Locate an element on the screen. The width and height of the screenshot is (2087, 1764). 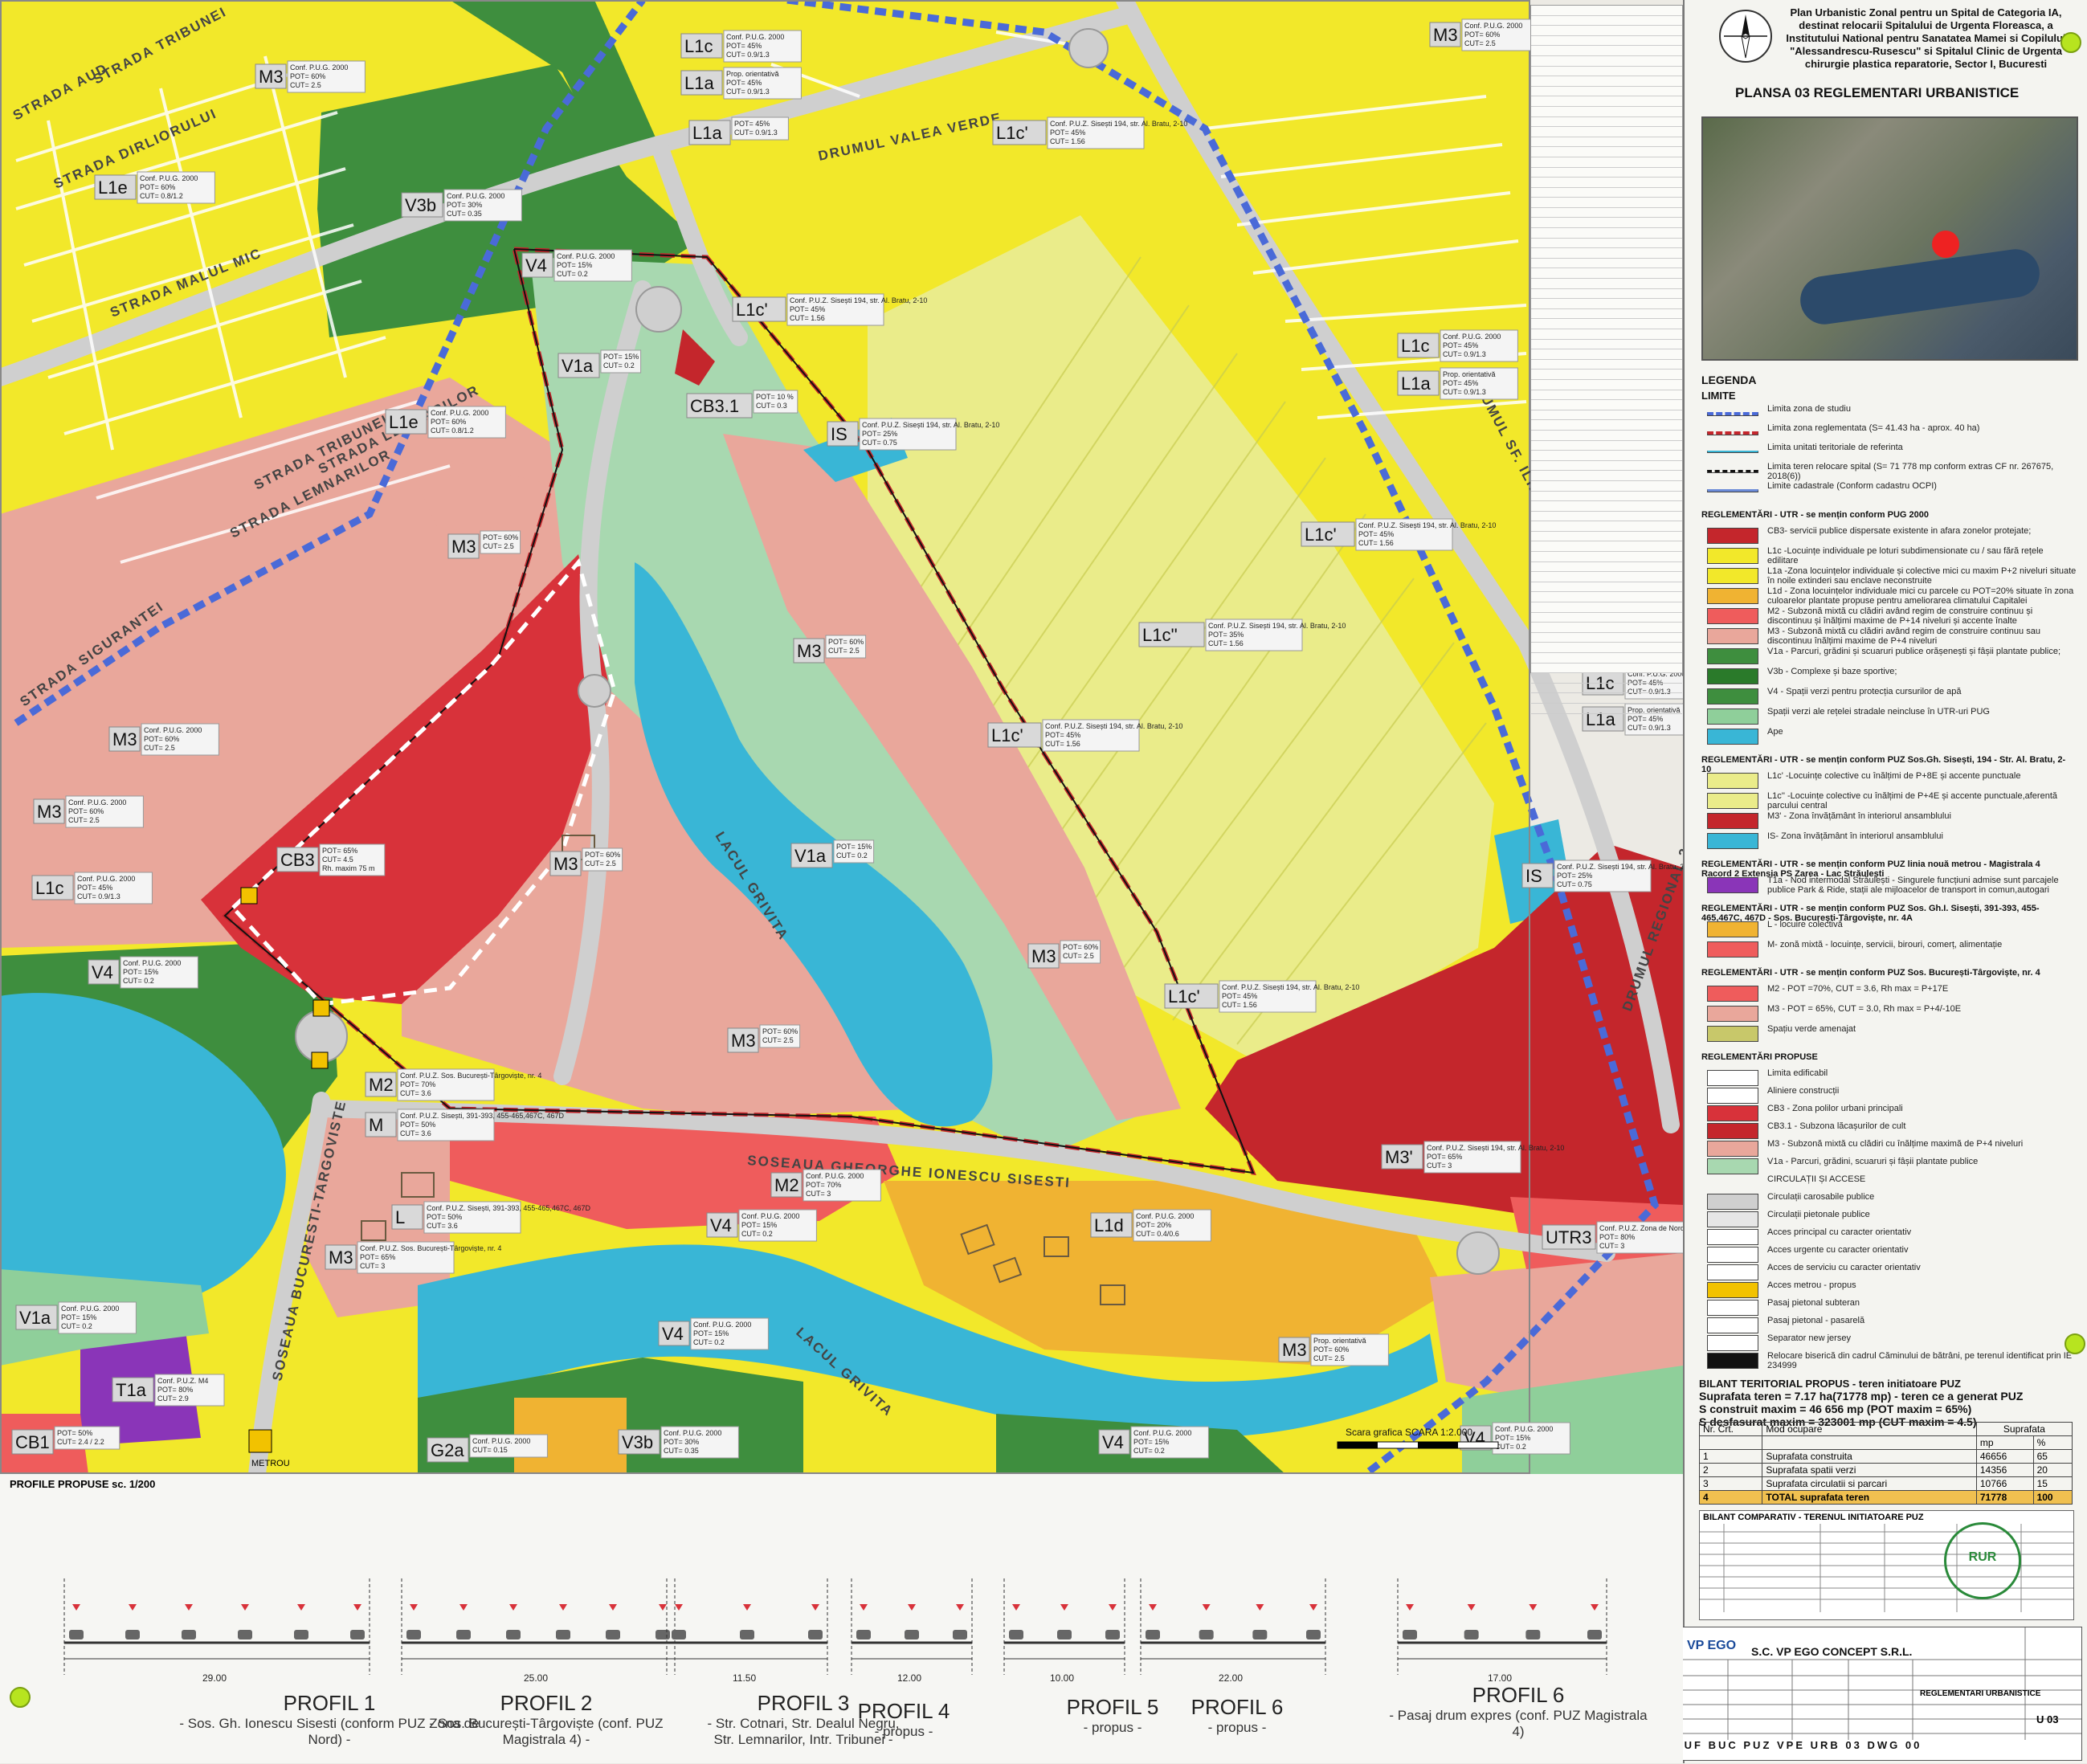
zone-code: M3' is located at coordinates (1399, 1157).